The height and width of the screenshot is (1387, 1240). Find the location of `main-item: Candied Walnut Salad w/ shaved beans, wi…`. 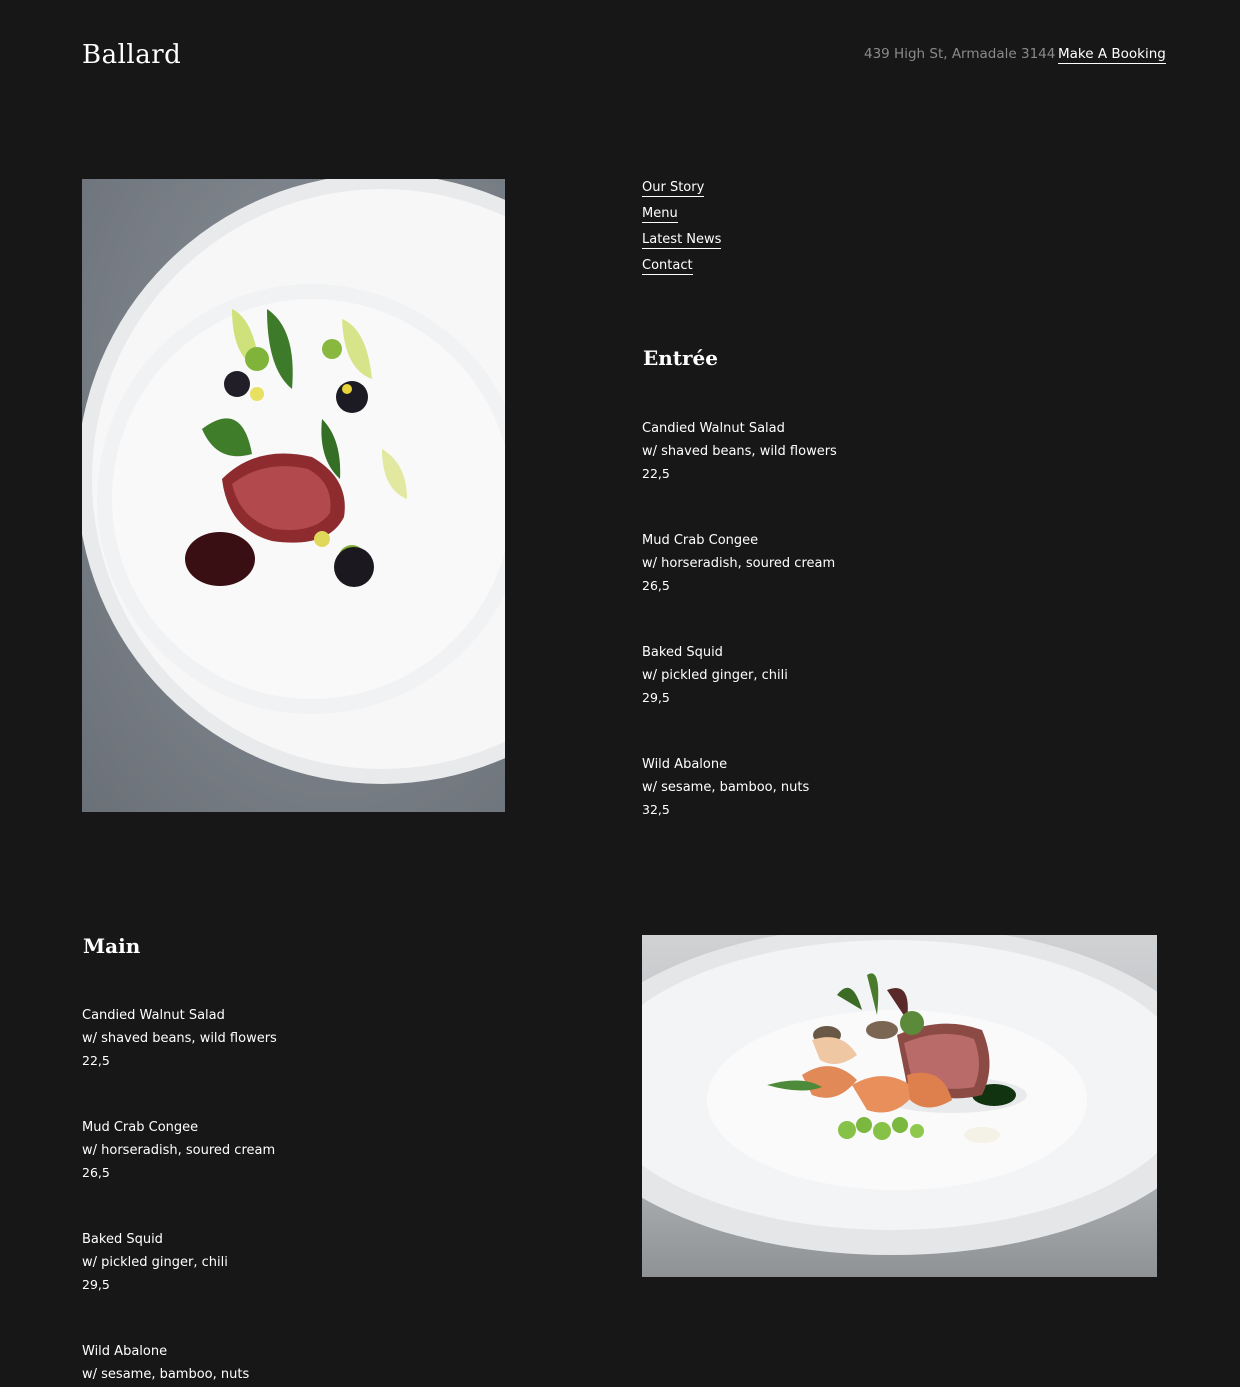

main-item: Candied Walnut Salad w/ shaved beans, wi… is located at coordinates (179, 1039).